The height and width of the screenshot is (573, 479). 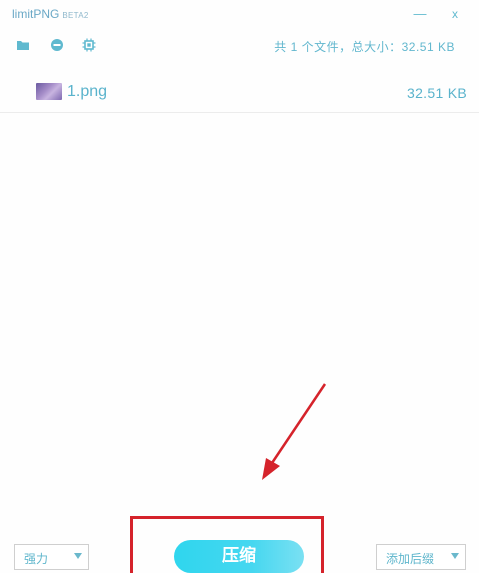 I want to click on minus-circle-icon, so click(x=57, y=45).